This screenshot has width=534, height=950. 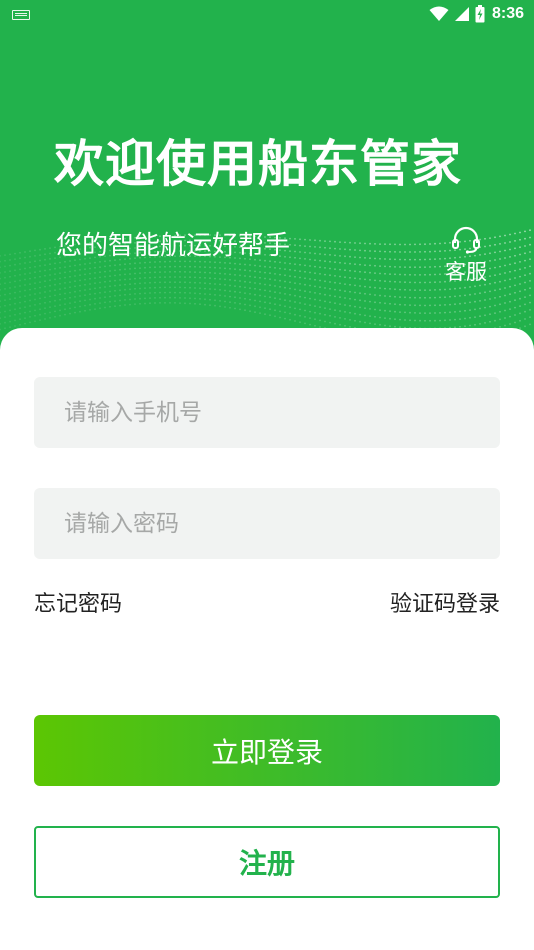 I want to click on customer-service-button: 客服, so click(x=466, y=258).